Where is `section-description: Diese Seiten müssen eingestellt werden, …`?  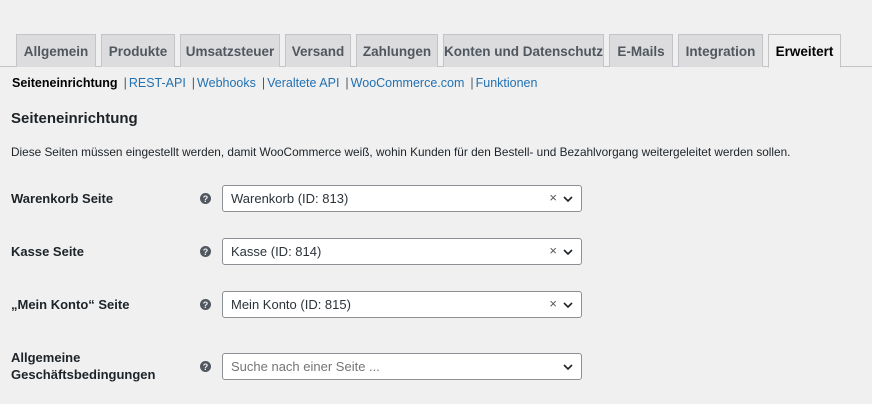 section-description: Diese Seiten müssen eingestellt werden, … is located at coordinates (401, 152).